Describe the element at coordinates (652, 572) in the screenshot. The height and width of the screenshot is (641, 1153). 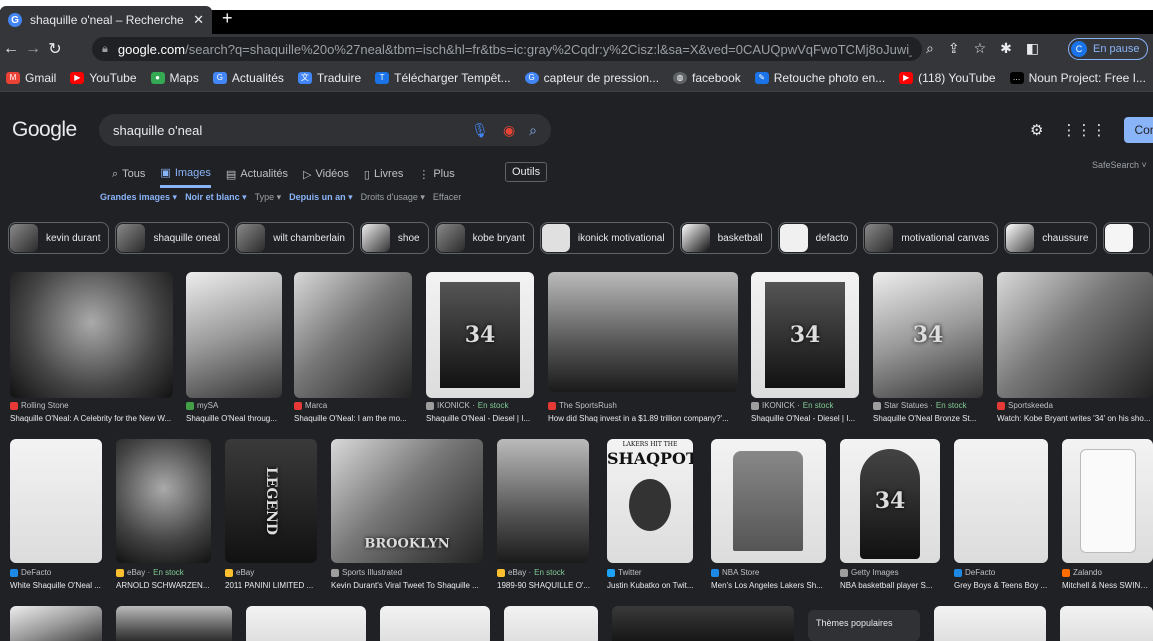
I see `result-source: Twitter` at that location.